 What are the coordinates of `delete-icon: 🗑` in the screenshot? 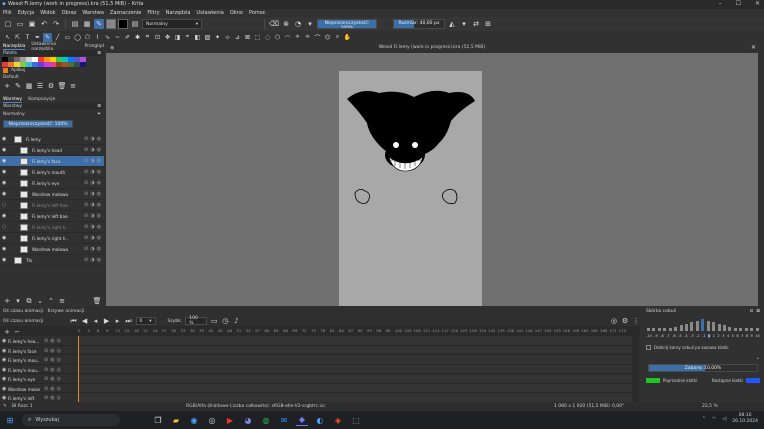 It's located at (62, 86).